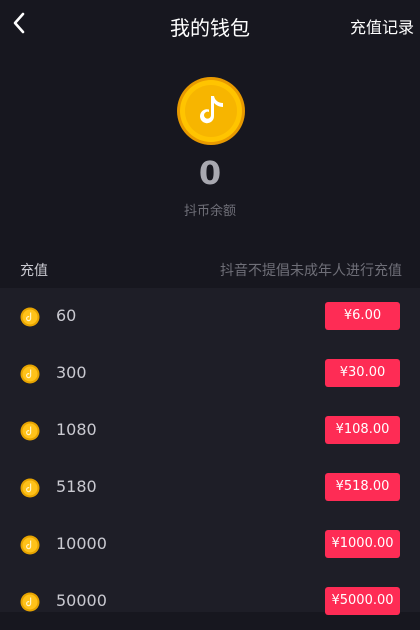 The image size is (420, 630). What do you see at coordinates (210, 601) in the screenshot?
I see `recharge-option-row: 50000 ¥5000.00` at bounding box center [210, 601].